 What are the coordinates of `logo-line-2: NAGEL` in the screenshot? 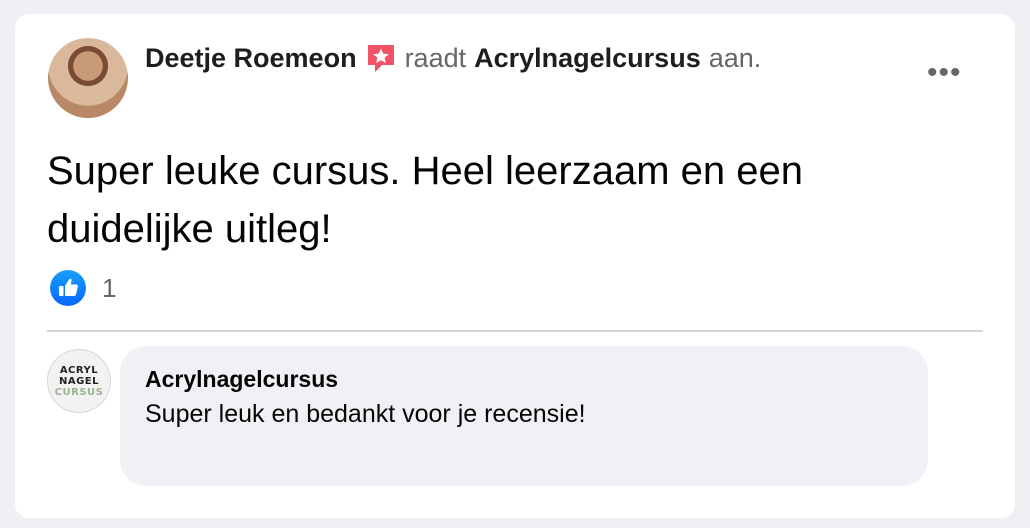 It's located at (79, 381).